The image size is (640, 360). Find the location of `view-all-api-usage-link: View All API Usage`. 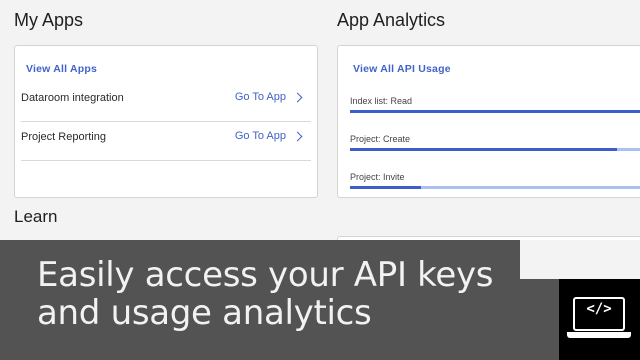

view-all-api-usage-link: View All API Usage is located at coordinates (402, 69).